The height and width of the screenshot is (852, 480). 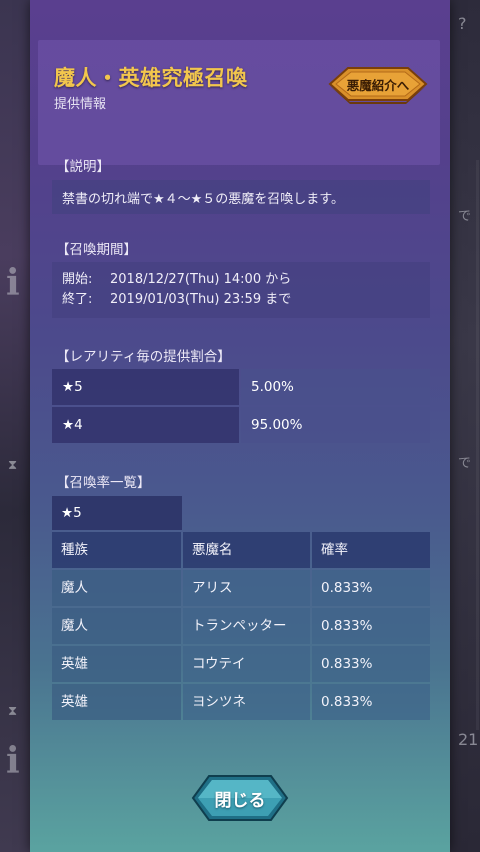 I want to click on demon-name-cell: トランペッター, so click(x=246, y=626).